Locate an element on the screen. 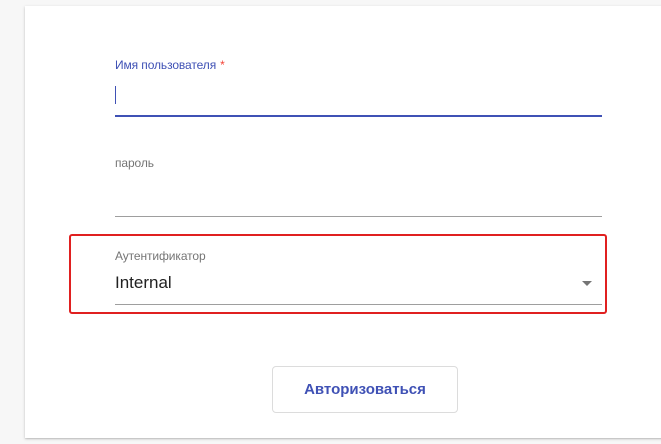 The height and width of the screenshot is (444, 661). password-underline is located at coordinates (358, 216).